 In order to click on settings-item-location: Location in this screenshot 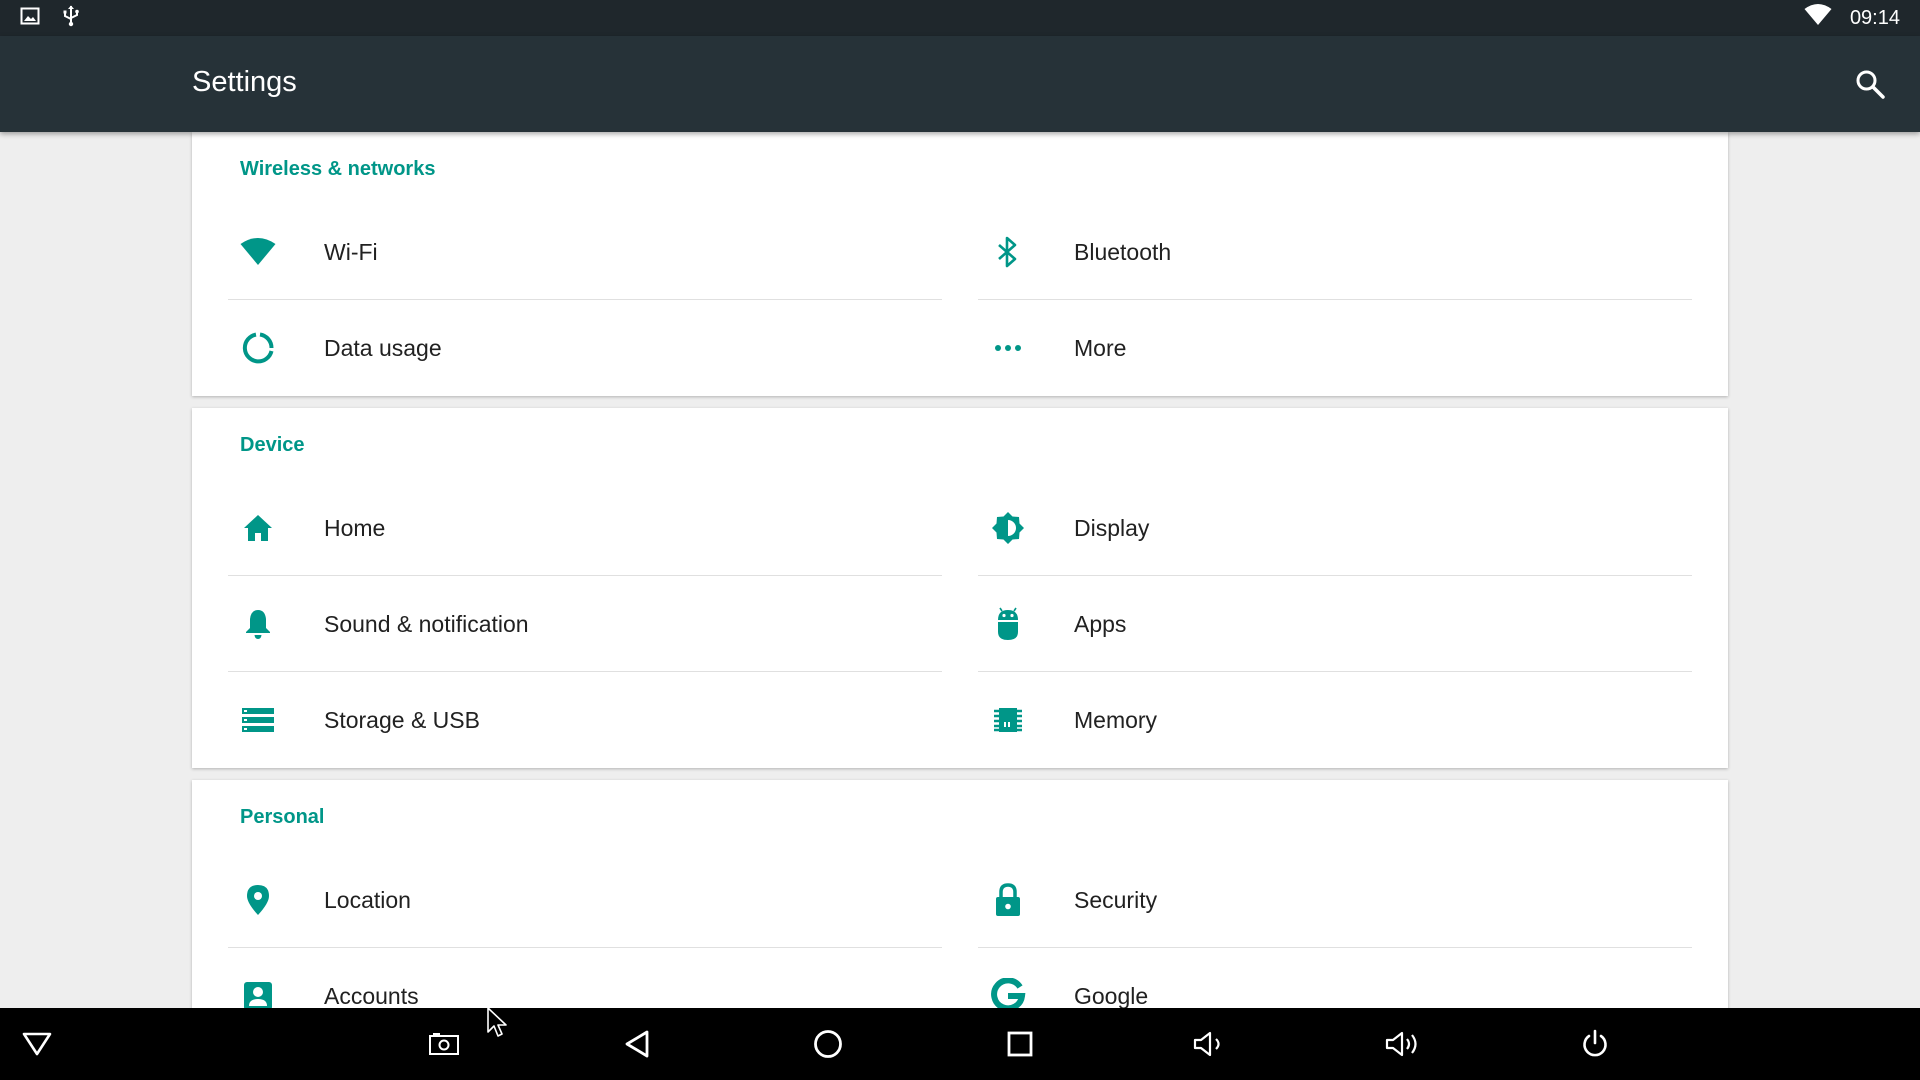, I will do `click(585, 900)`.